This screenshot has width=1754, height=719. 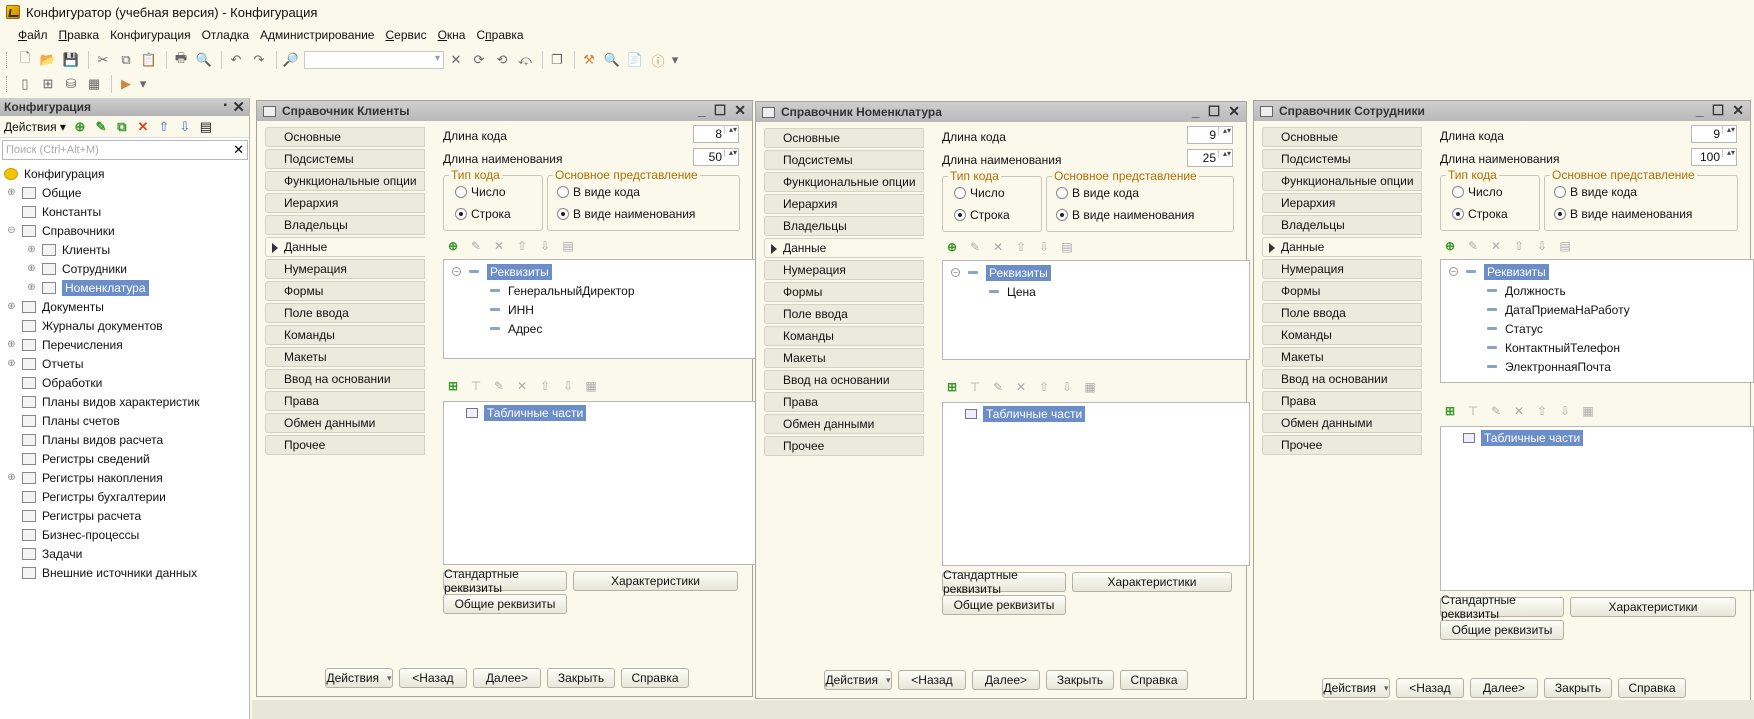 I want to click on code-type-string-radio: Строка, so click(x=1480, y=214).